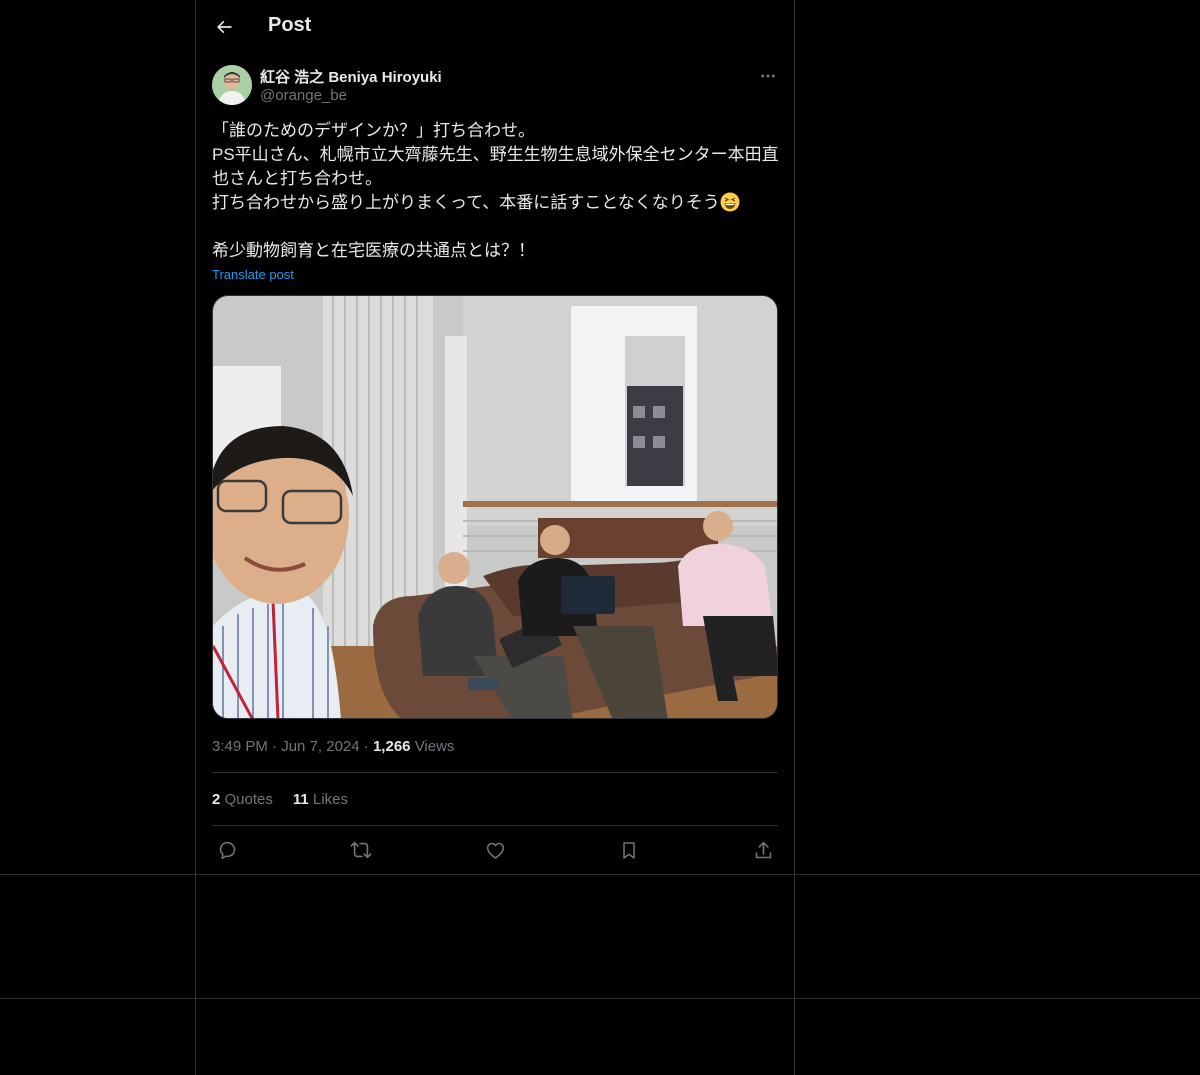 Image resolution: width=1200 pixels, height=1075 pixels. I want to click on back-button, so click(224, 27).